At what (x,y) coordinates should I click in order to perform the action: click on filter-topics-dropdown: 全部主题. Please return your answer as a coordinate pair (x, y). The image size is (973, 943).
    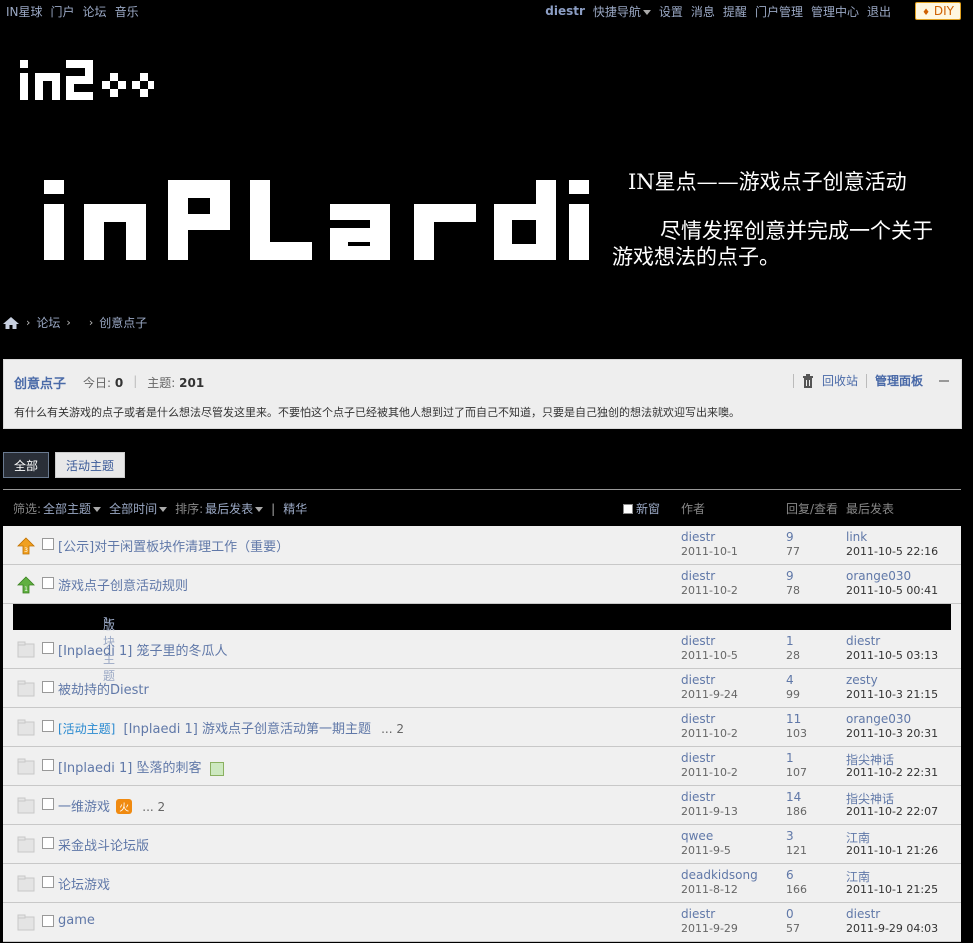
    Looking at the image, I should click on (72, 508).